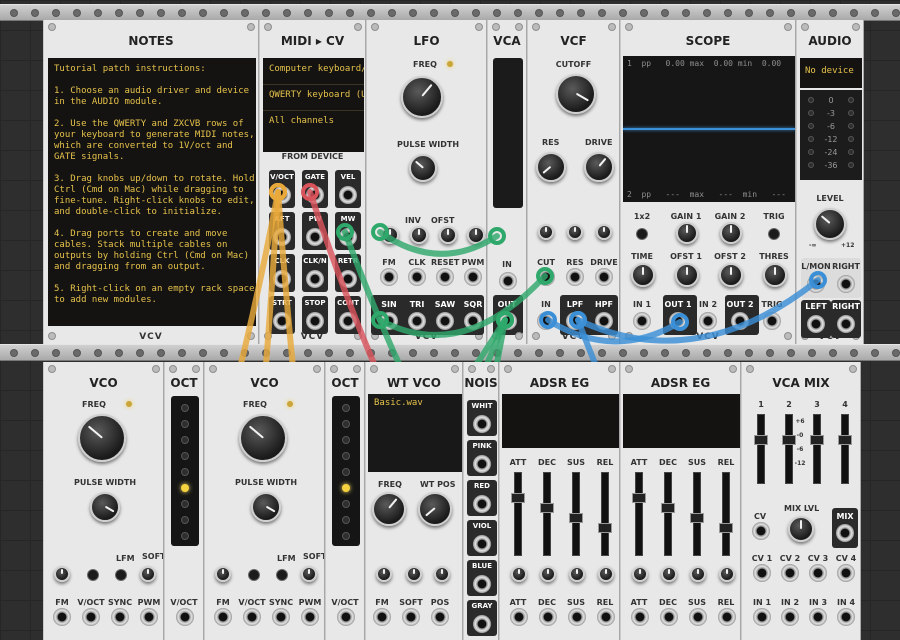 The width and height of the screenshot is (900, 640). What do you see at coordinates (315, 237) in the screenshot?
I see `pw-output-port` at bounding box center [315, 237].